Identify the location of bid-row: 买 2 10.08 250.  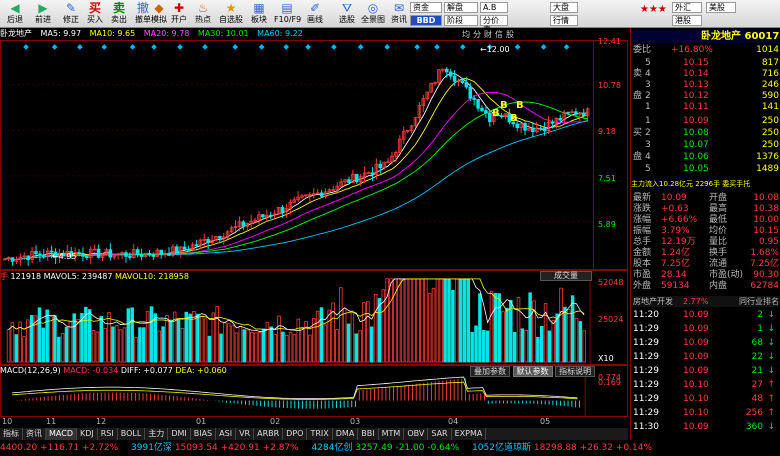
(706, 133).